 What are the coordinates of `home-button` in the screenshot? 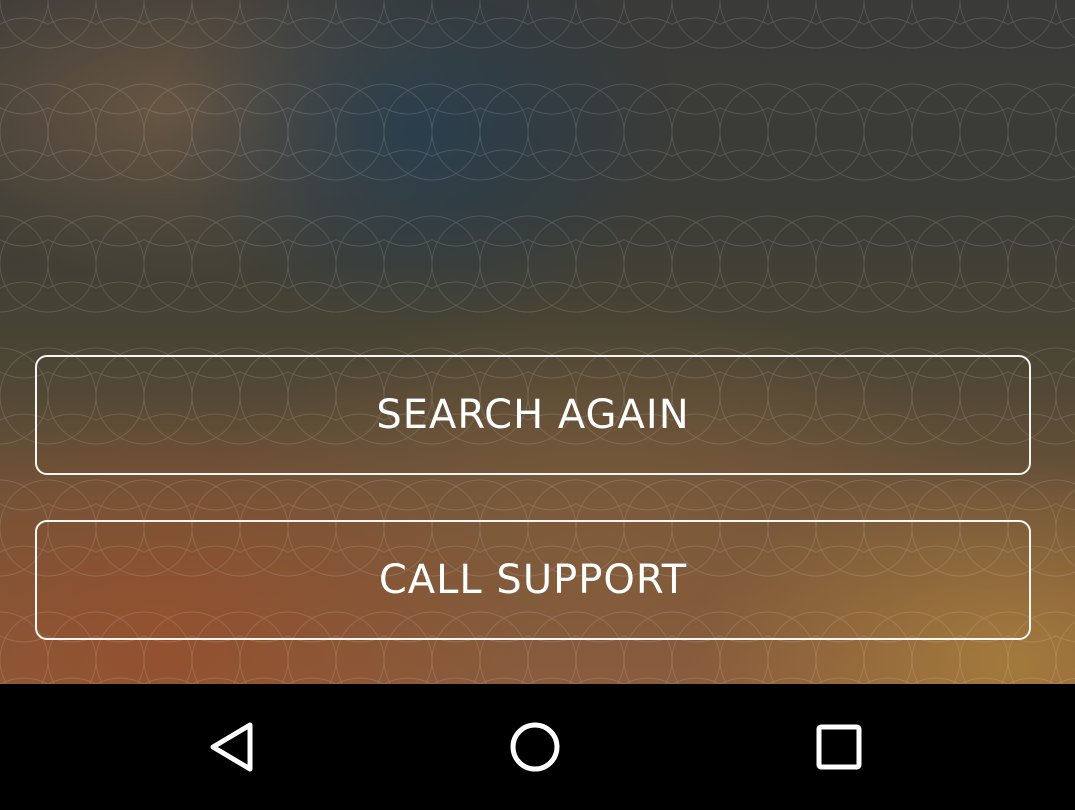 It's located at (535, 747).